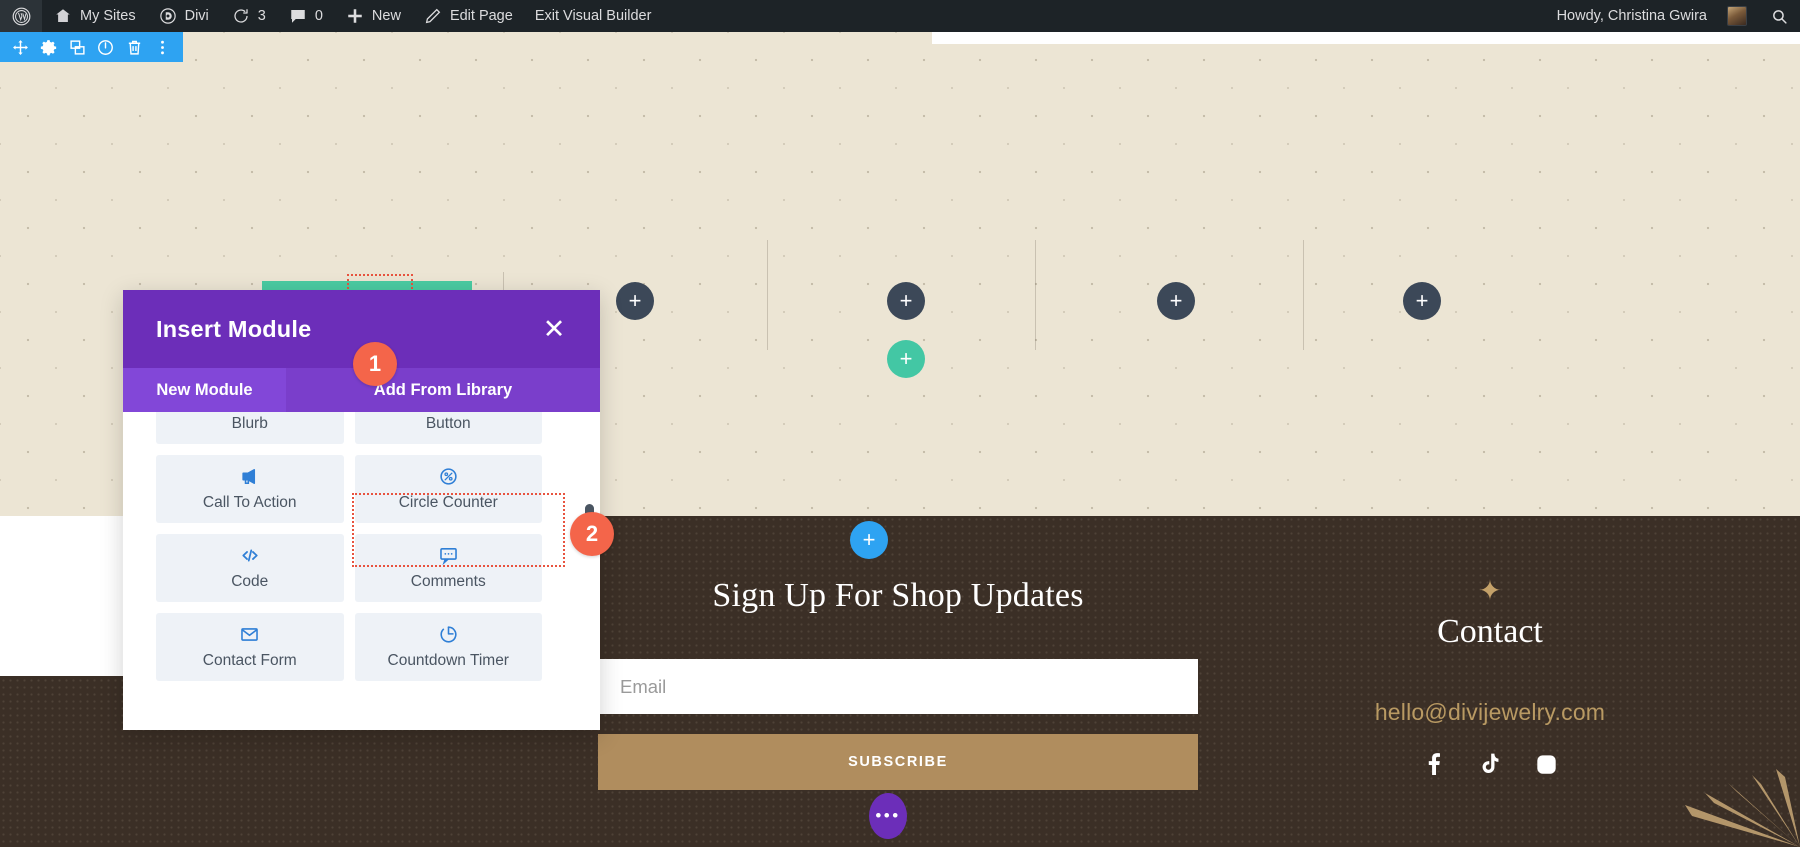  What do you see at coordinates (448, 476) in the screenshot?
I see `circle-counter-icon` at bounding box center [448, 476].